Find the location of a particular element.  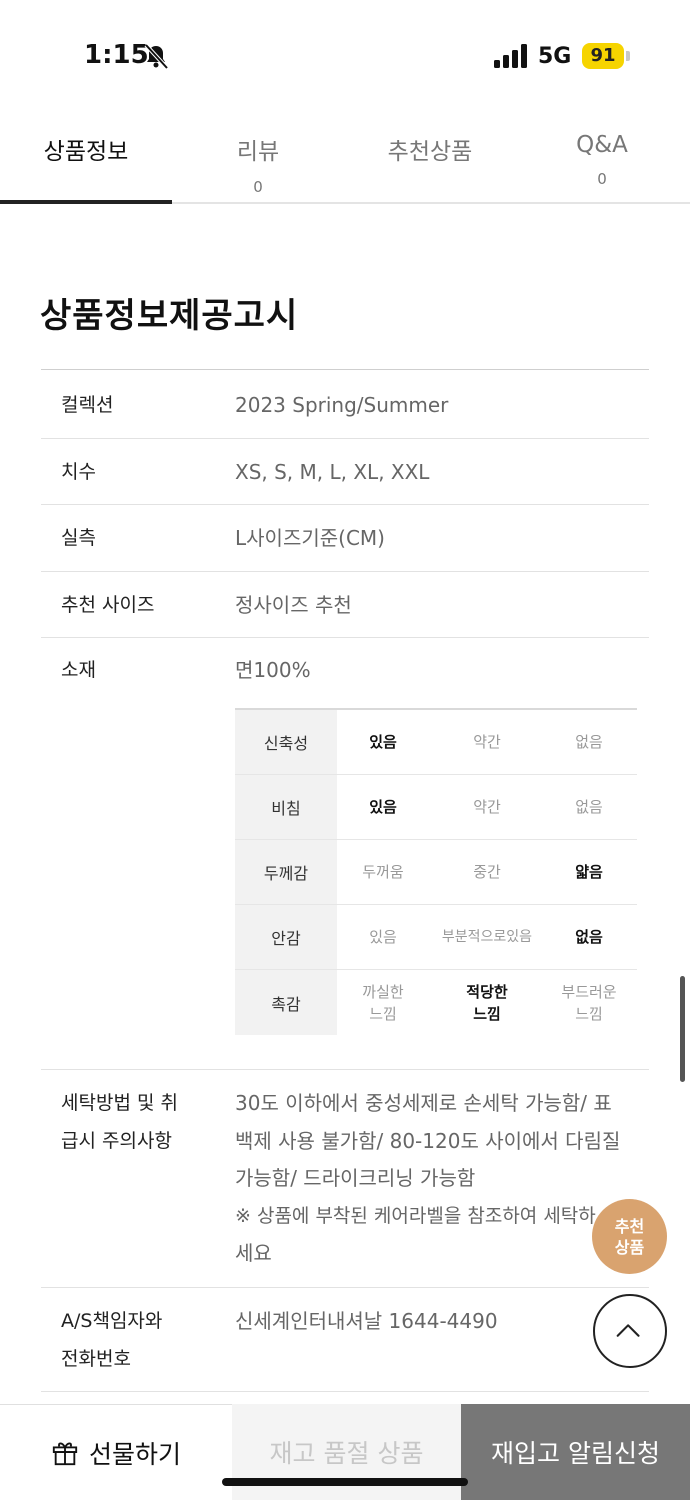

info-value: XS, S, M, L, XL, XXL is located at coordinates (332, 472).